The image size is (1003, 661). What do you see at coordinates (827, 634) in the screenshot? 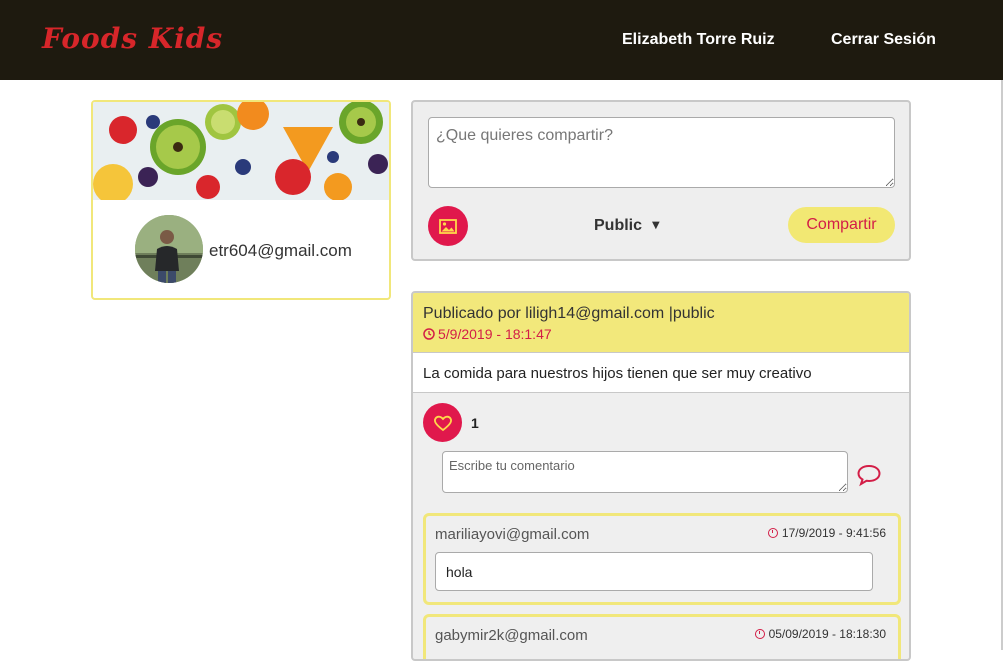
I see `comment-timestamp-text: 05/09/2019 - 18:18:30` at bounding box center [827, 634].